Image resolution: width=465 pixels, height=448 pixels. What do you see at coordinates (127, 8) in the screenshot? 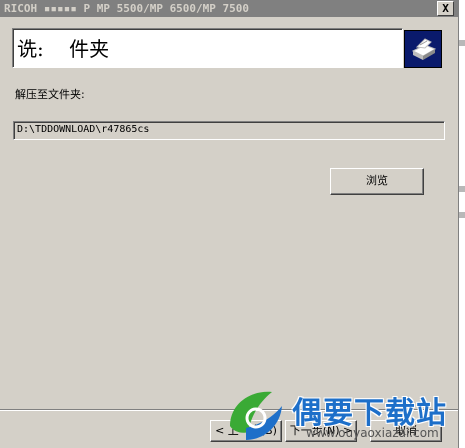
I see `window-title: RICOH ▪▪▪▪▪ P MP 5500/MP 6500/MP 7500` at bounding box center [127, 8].